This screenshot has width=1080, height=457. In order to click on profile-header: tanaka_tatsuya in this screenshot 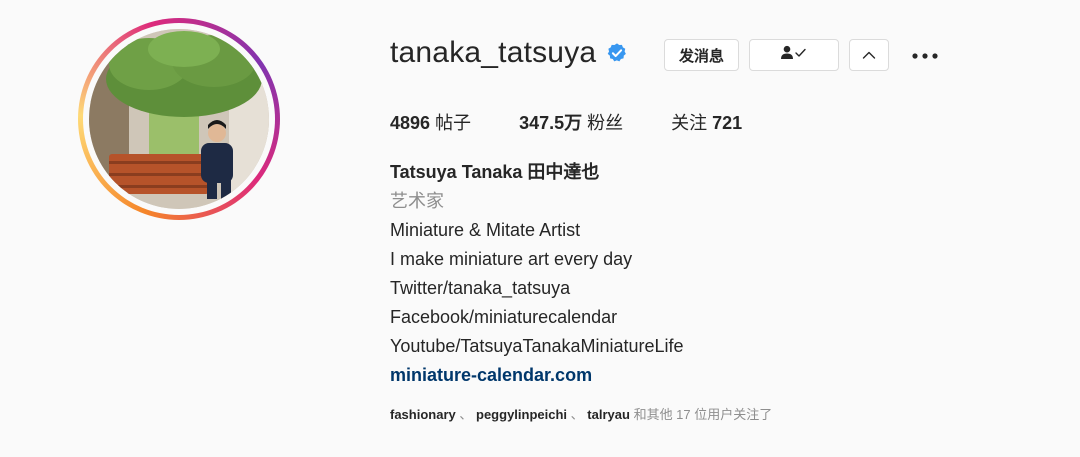, I will do `click(509, 53)`.